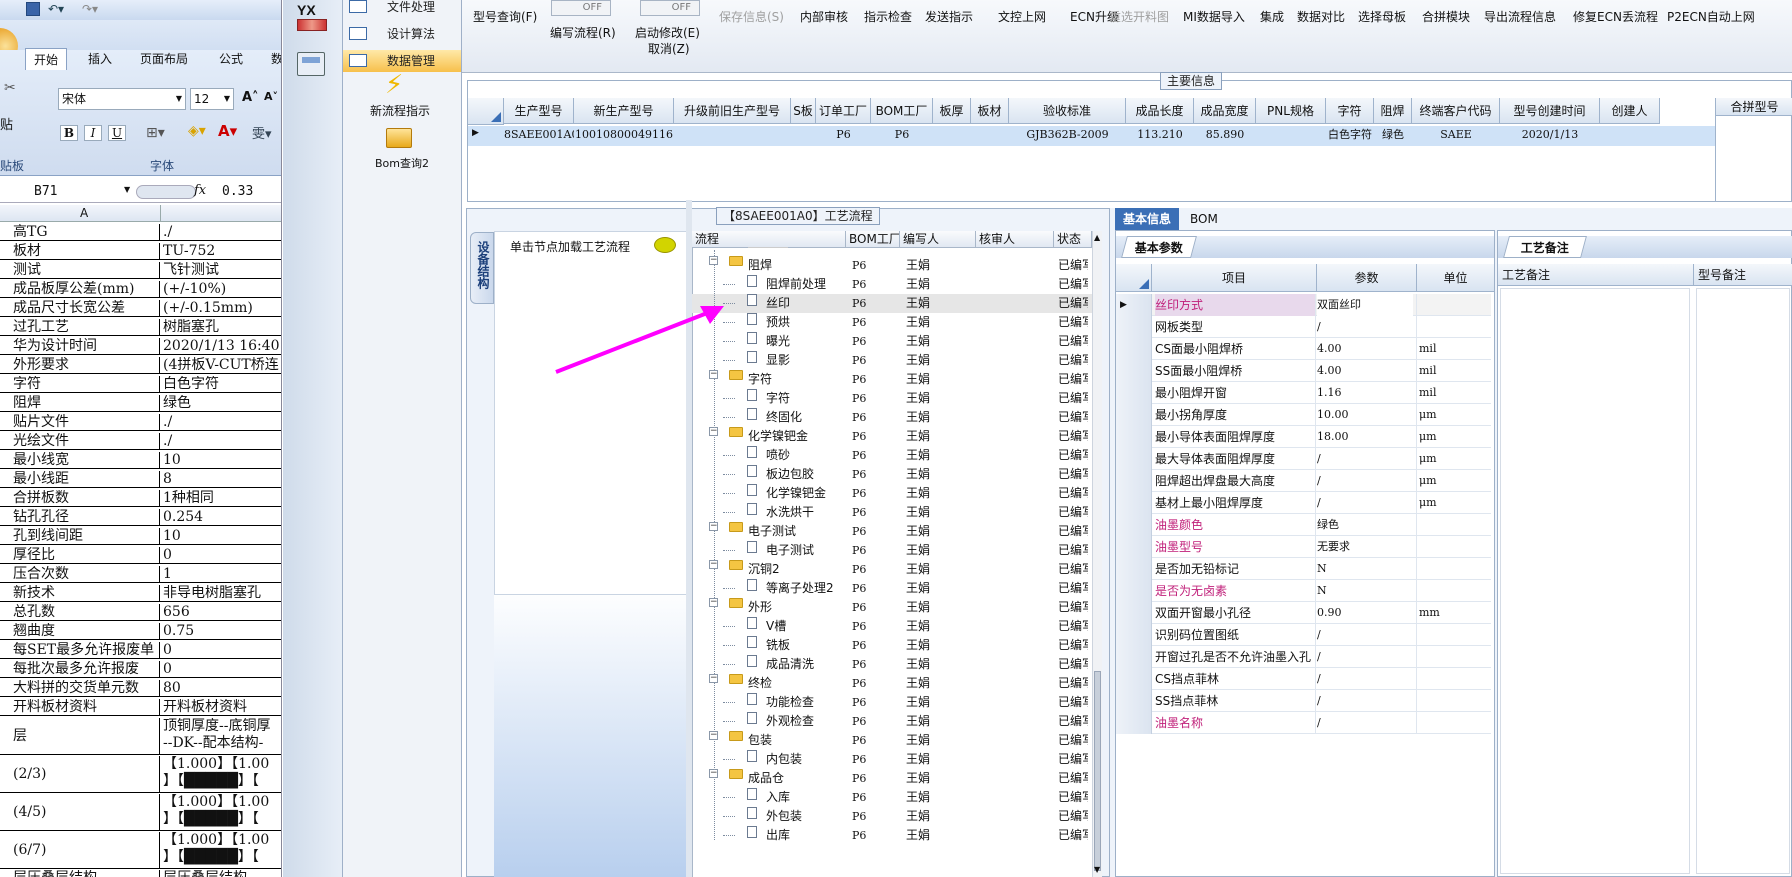  Describe the element at coordinates (892, 379) in the screenshot. I see `tree-row-group: −字符P6王娟已编写` at that location.